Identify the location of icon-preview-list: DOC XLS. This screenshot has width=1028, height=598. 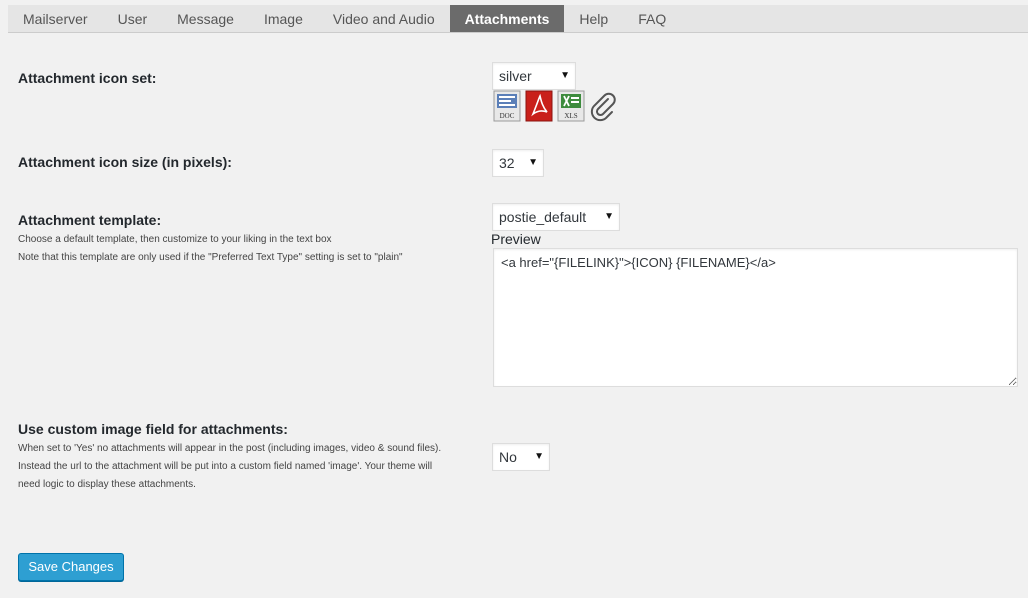
(555, 106).